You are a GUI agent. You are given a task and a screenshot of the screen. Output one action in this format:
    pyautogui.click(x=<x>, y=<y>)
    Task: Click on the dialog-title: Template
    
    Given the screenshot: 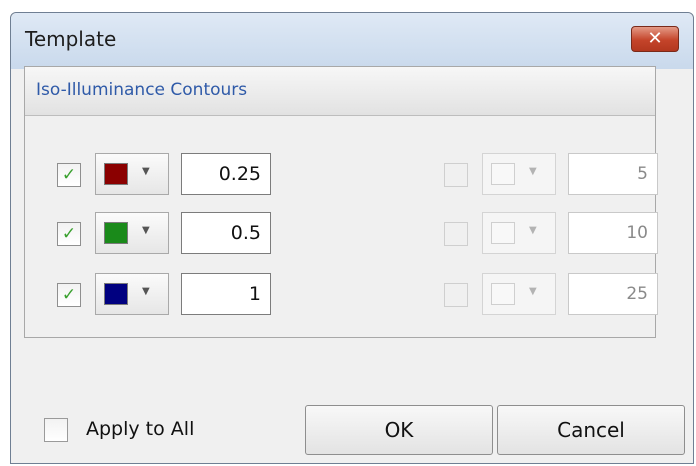 What is the action you would take?
    pyautogui.click(x=71, y=39)
    